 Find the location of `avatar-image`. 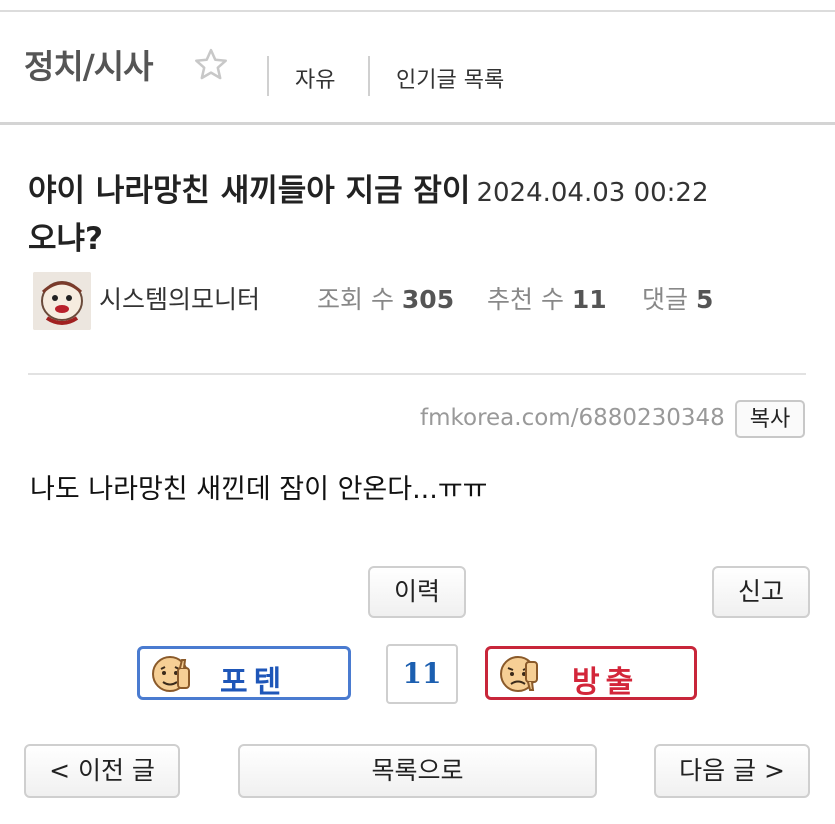

avatar-image is located at coordinates (62, 301).